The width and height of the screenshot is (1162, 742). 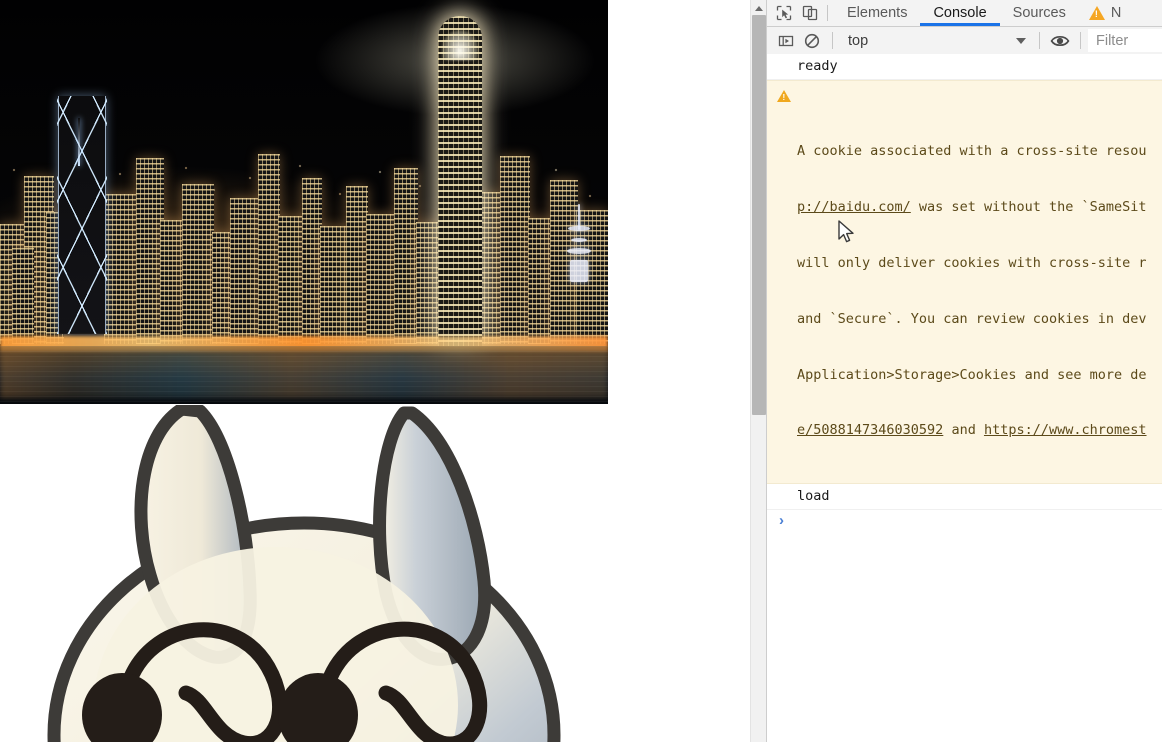 I want to click on clear-console-icon, so click(x=812, y=41).